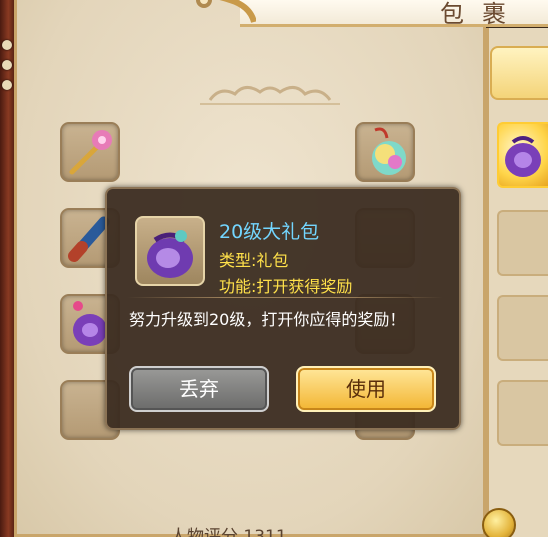 This screenshot has width=548, height=537. I want to click on item-type-line: 类型:礼包, so click(253, 259).